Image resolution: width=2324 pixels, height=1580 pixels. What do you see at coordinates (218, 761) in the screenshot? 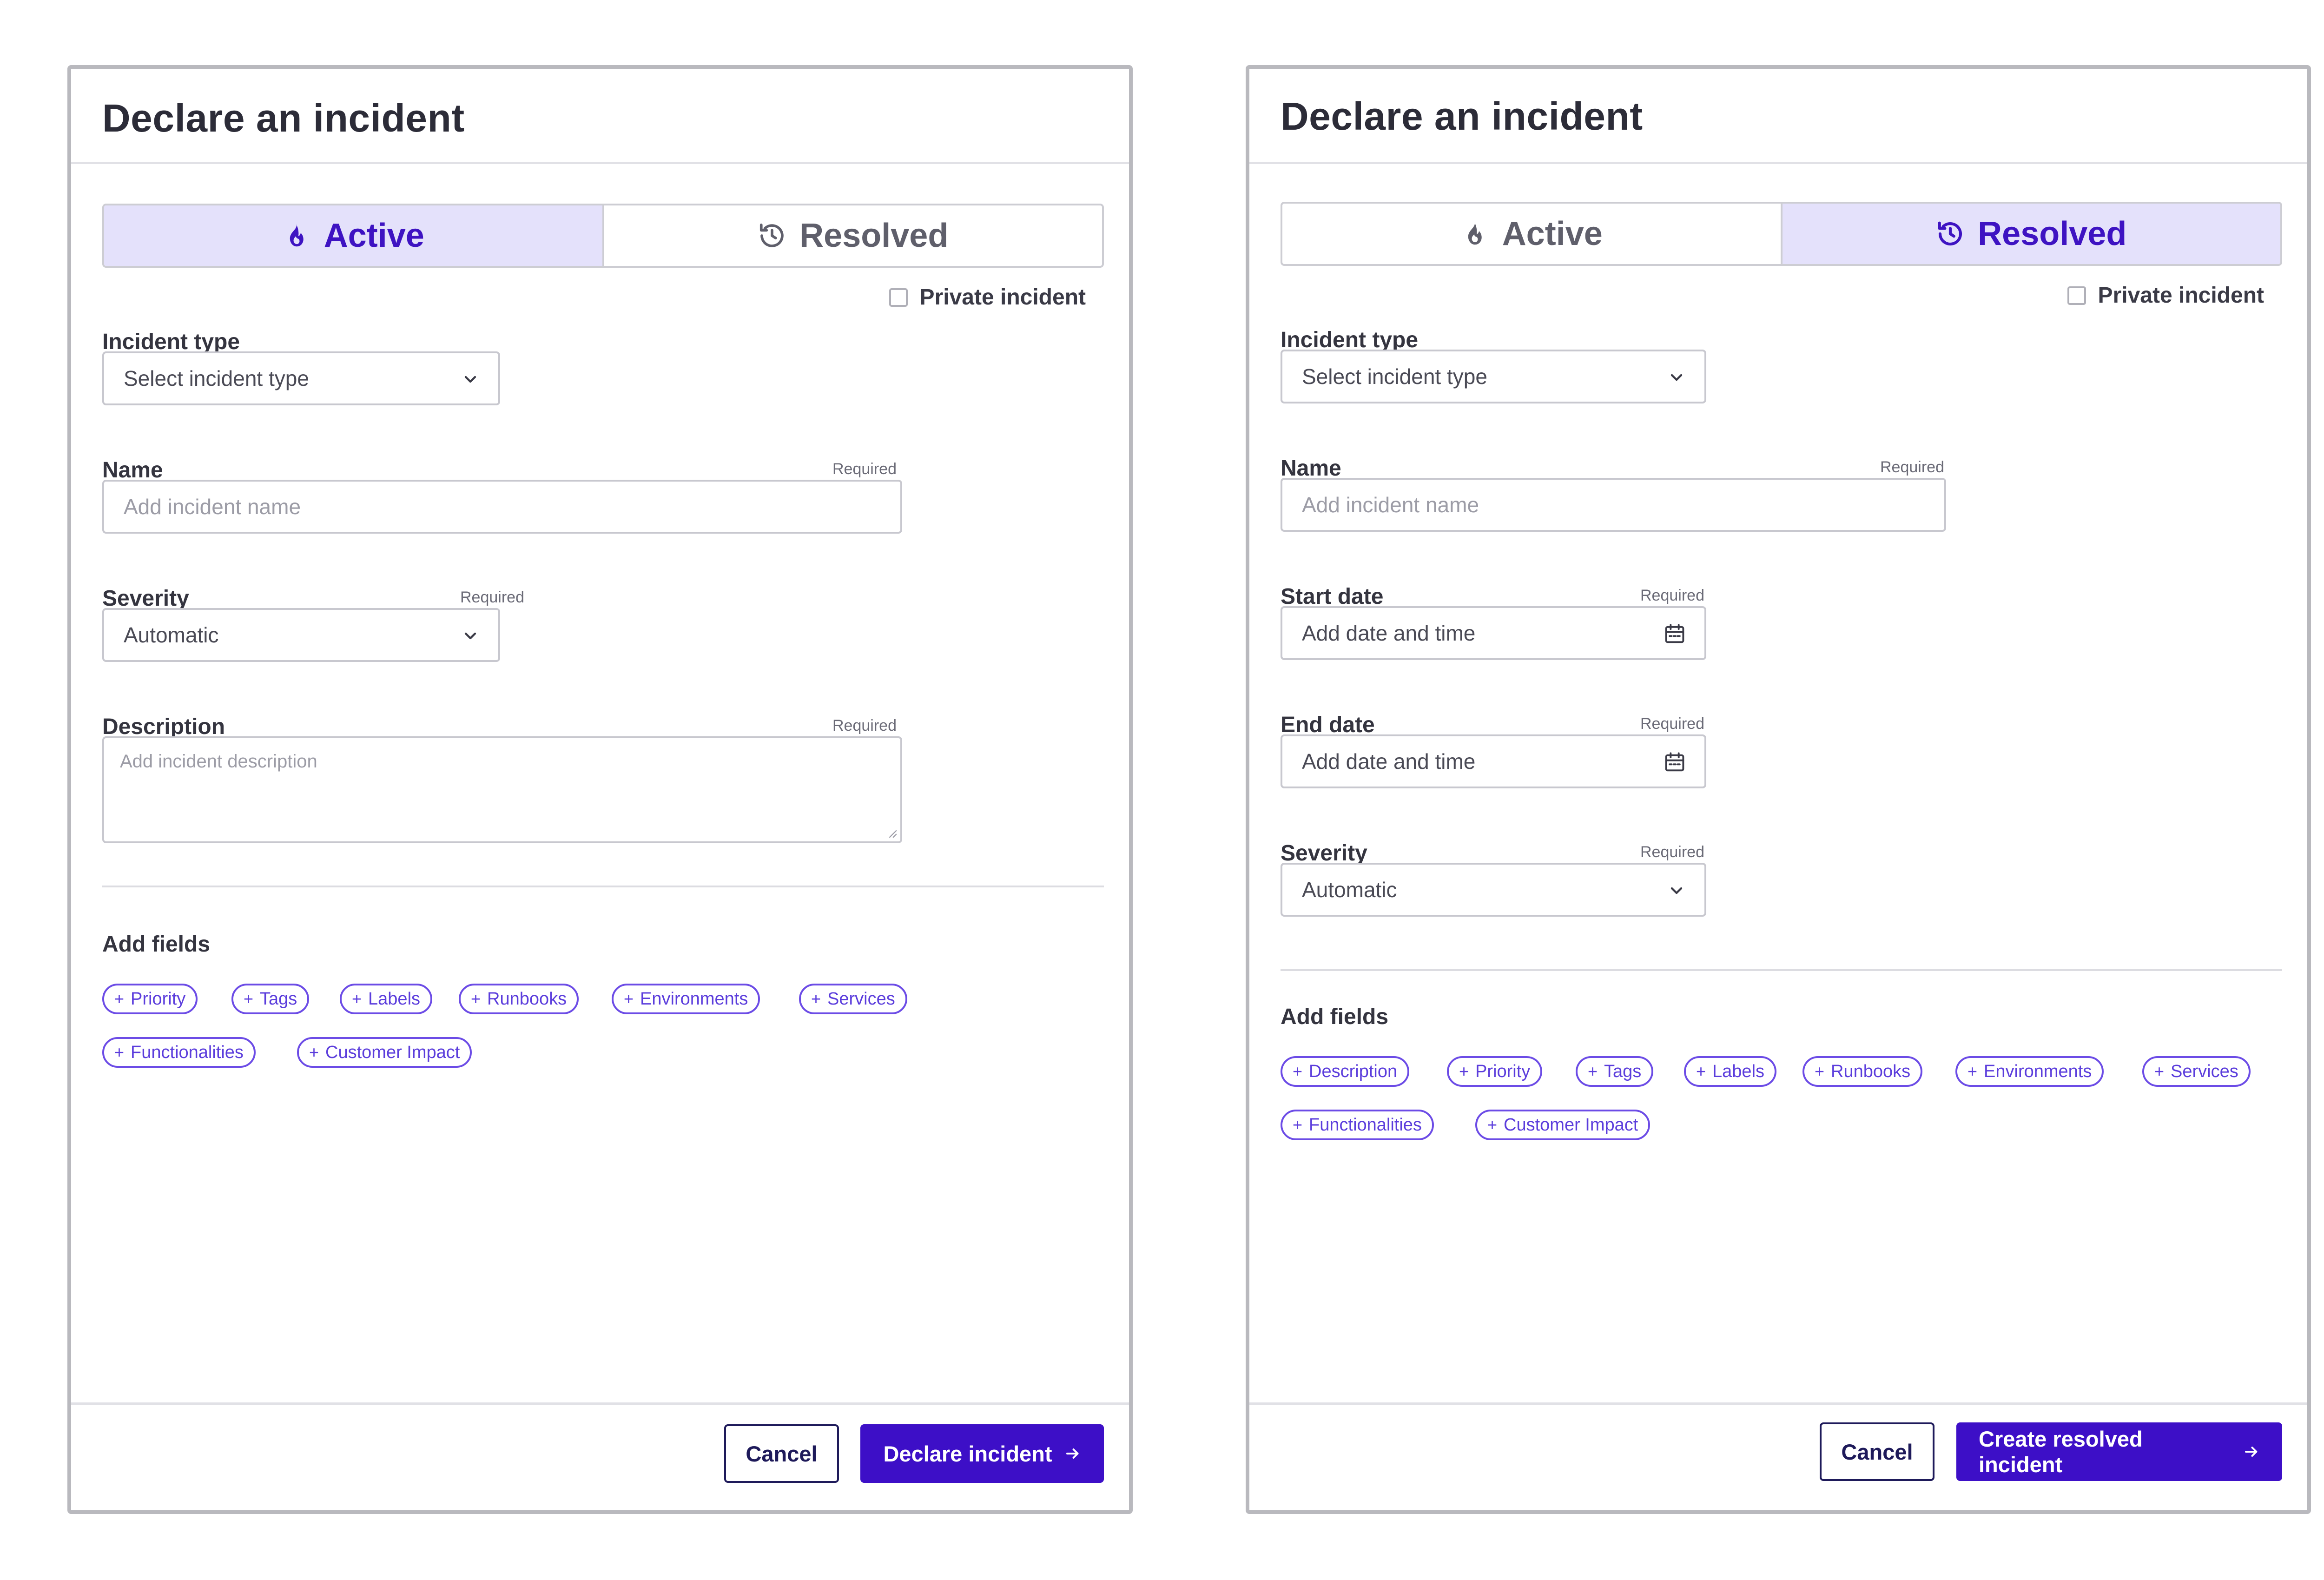
I see `description-placeholder: Add incident description` at bounding box center [218, 761].